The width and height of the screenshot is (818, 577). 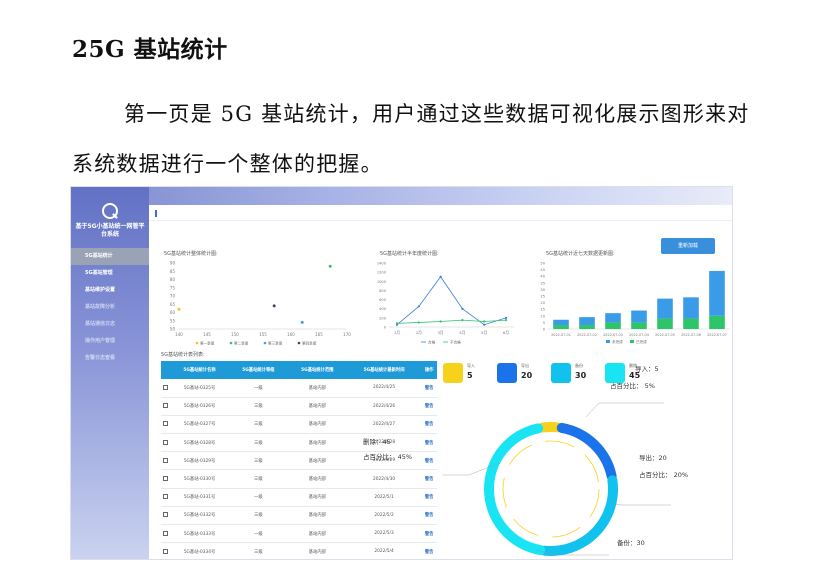 What do you see at coordinates (110, 230) in the screenshot?
I see `app-title: 基于5G小基站统一网管平台系统` at bounding box center [110, 230].